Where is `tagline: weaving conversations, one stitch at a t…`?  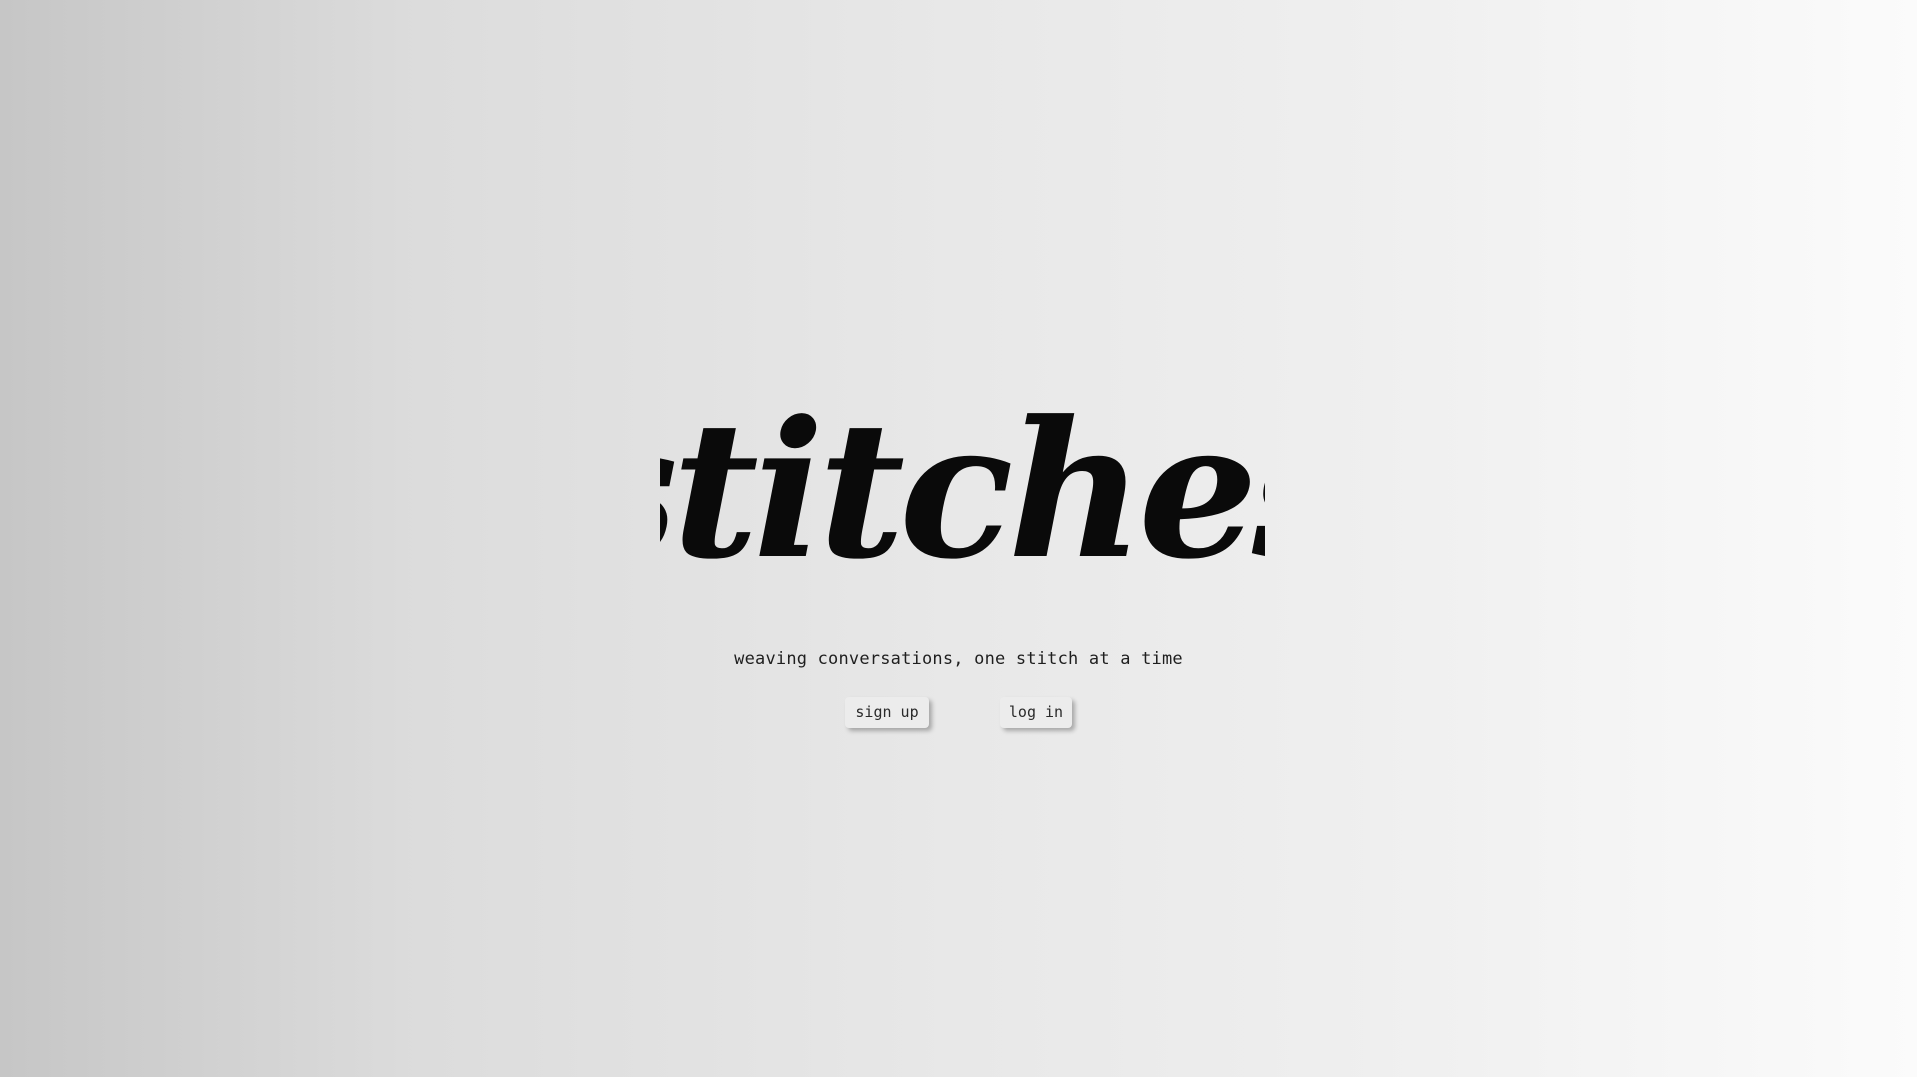 tagline: weaving conversations, one stitch at a t… is located at coordinates (958, 659).